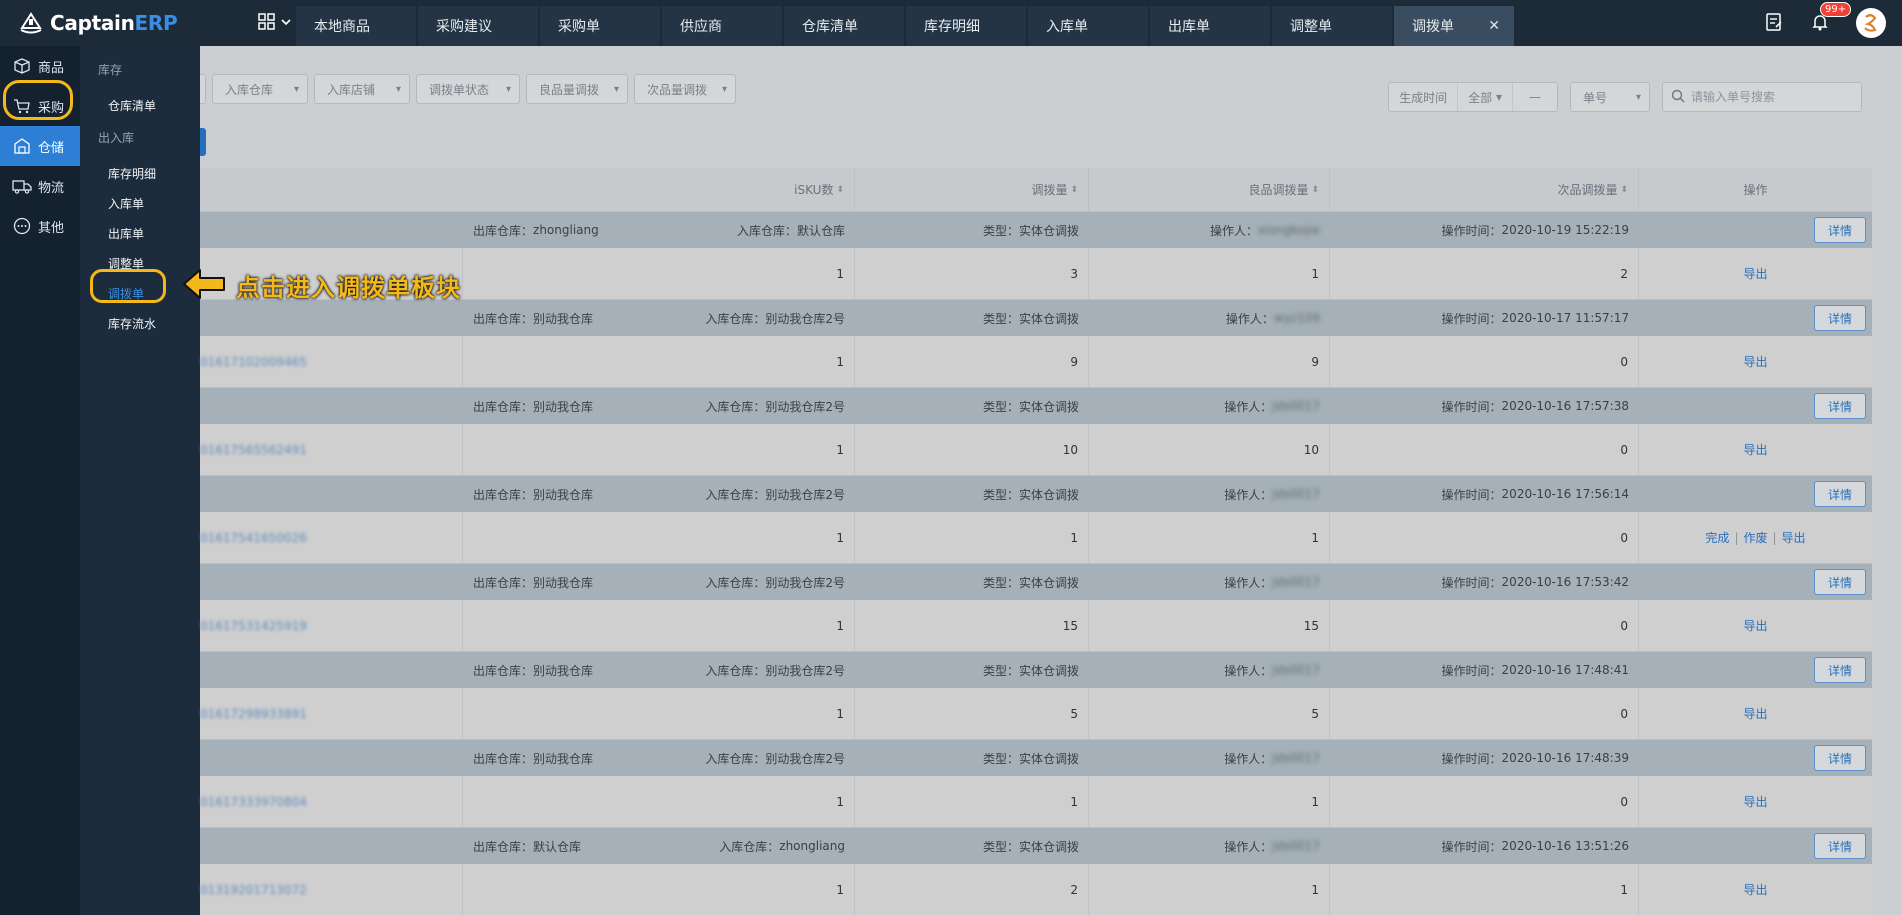 The height and width of the screenshot is (915, 1902). I want to click on app-logo: CaptainERP, so click(120, 23).